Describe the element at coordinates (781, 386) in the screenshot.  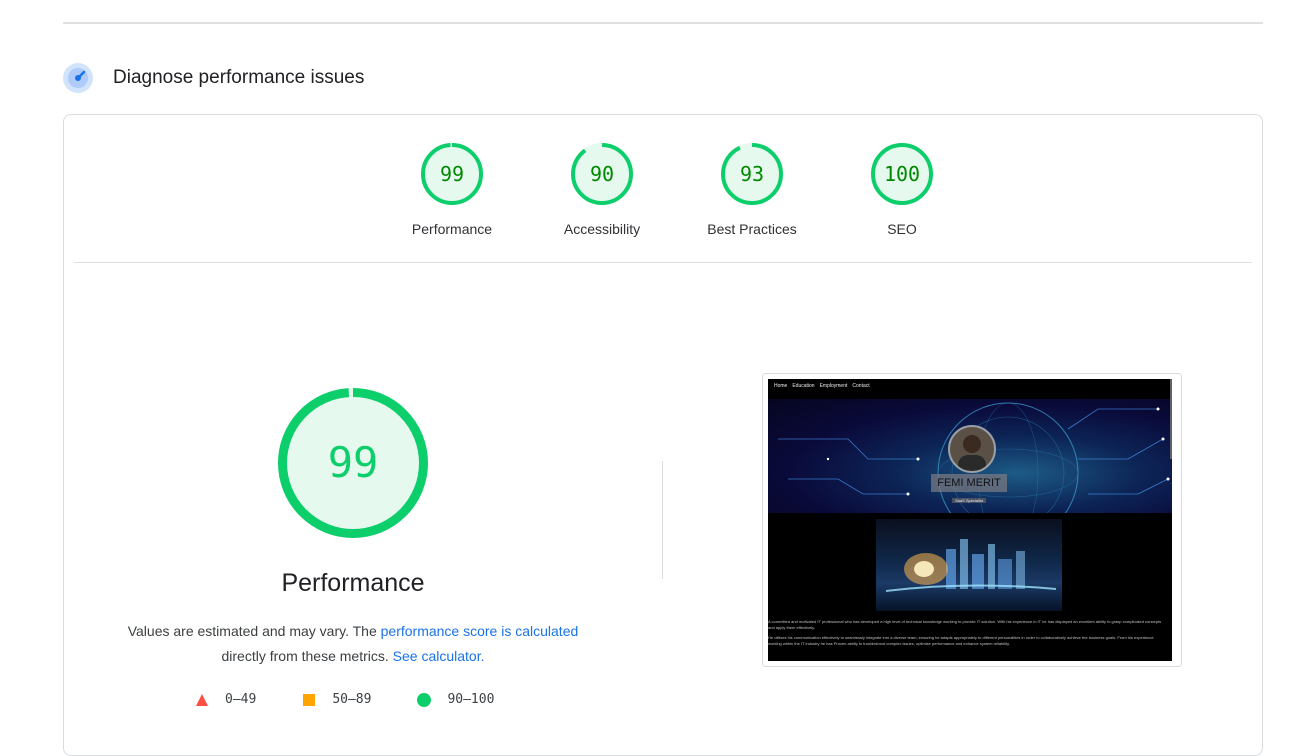
I see `screenshot-nav-item: Home` at that location.